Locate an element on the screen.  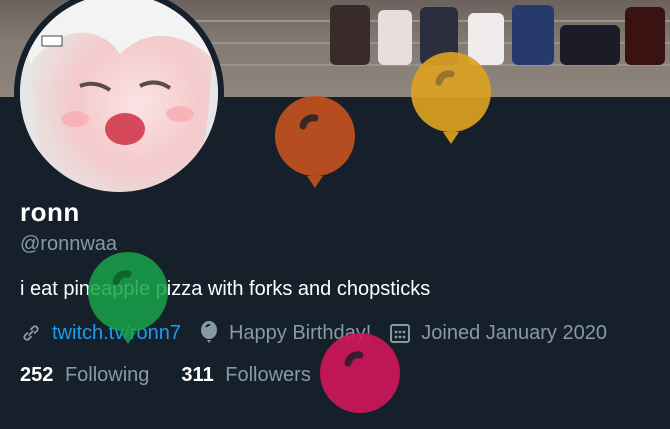
birthday-balloon-orange is located at coordinates (315, 142).